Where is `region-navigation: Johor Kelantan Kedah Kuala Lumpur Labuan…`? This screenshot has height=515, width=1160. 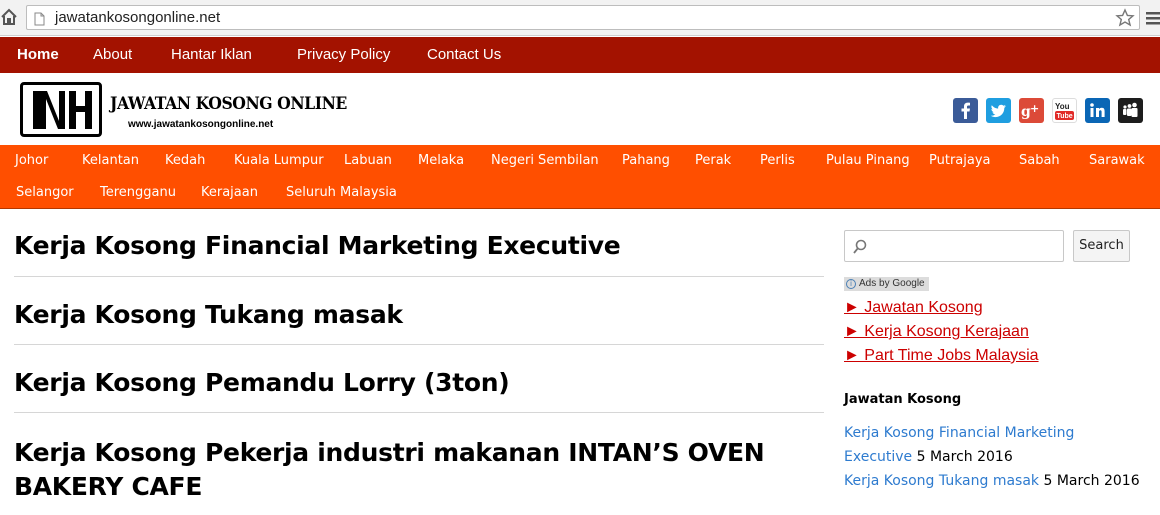
region-navigation: Johor Kelantan Kedah Kuala Lumpur Labuan… is located at coordinates (580, 177).